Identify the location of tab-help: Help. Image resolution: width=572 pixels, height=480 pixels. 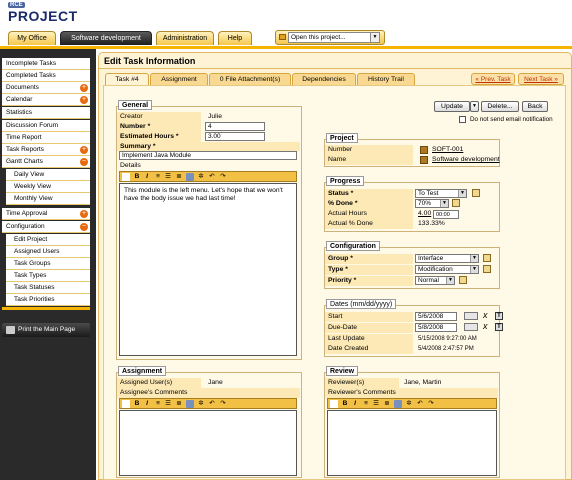
(235, 38).